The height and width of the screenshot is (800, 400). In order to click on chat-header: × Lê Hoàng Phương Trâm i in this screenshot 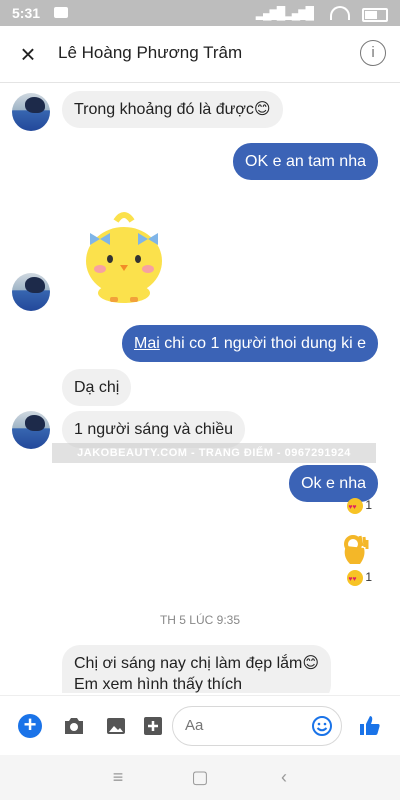, I will do `click(200, 54)`.